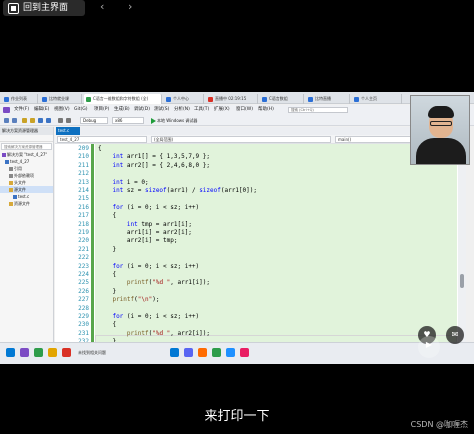 Image resolution: width=474 pixels, height=434 pixels. Describe the element at coordinates (216, 352) in the screenshot. I see `wechat-task-icon` at that location.